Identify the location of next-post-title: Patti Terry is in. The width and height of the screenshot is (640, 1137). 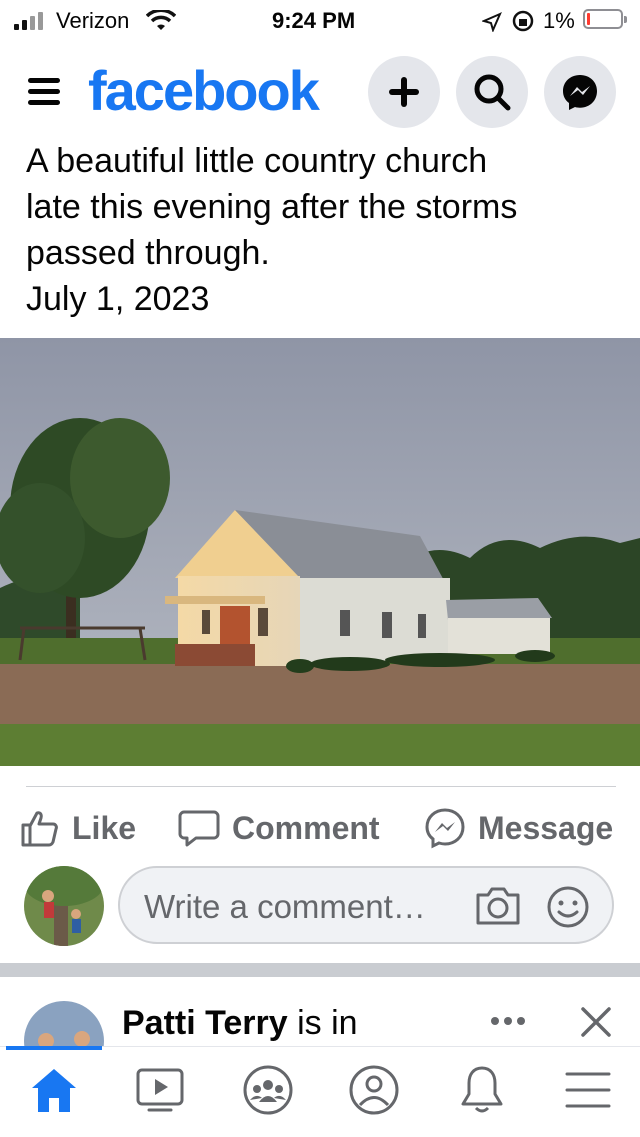
(240, 1023).